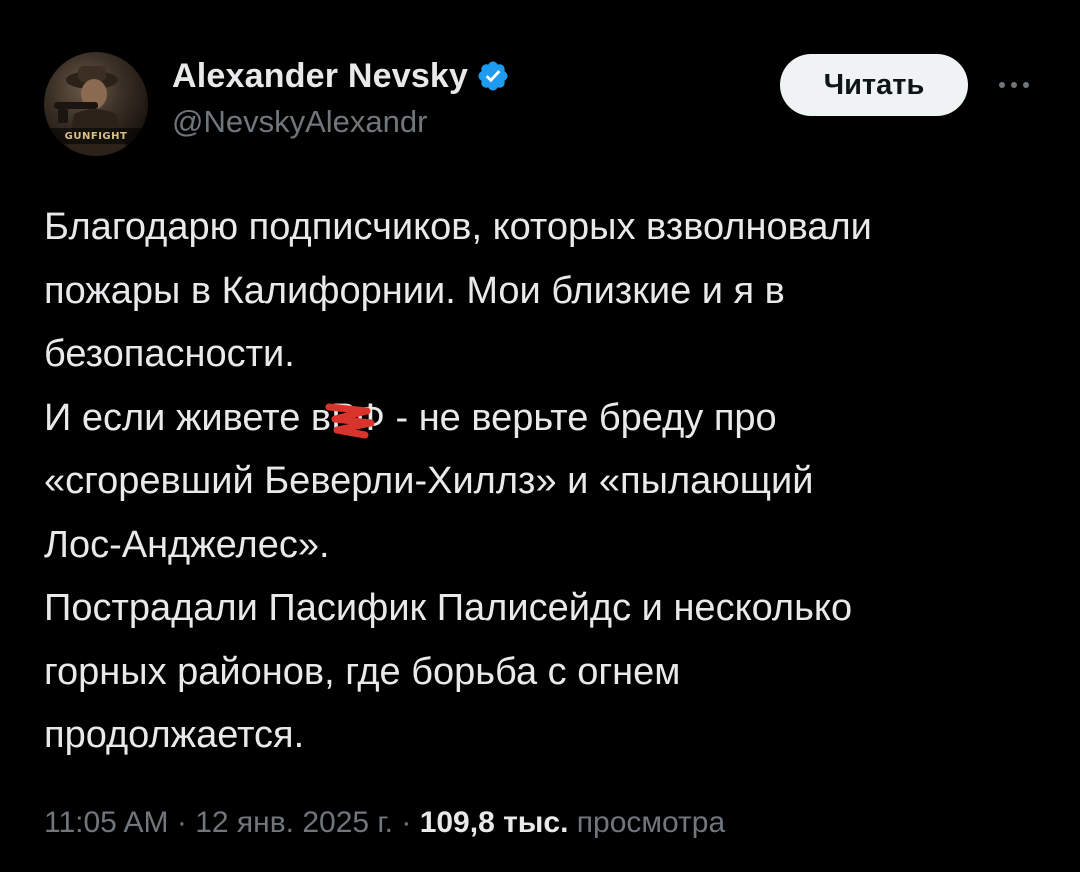  I want to click on avatar-logo-text: GUNFIGHT, so click(96, 136).